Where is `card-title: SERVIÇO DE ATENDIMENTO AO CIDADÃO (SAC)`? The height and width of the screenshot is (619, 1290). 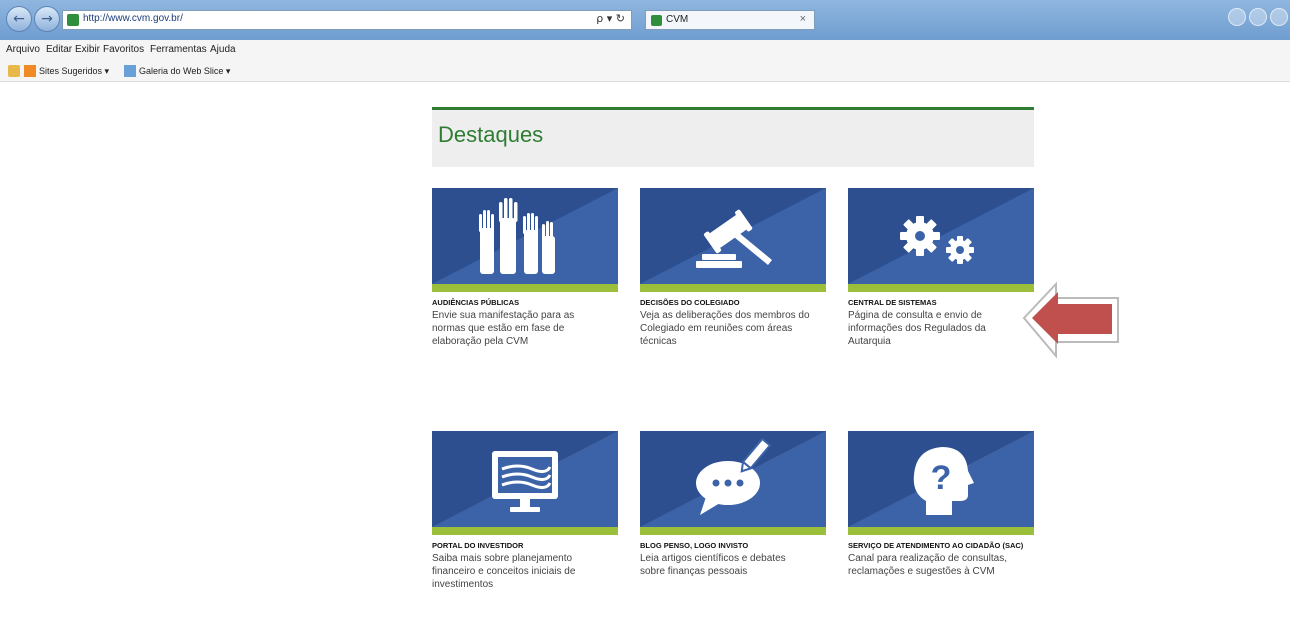
card-title: SERVIÇO DE ATENDIMENTO AO CIDADÃO (SAC) is located at coordinates (941, 545).